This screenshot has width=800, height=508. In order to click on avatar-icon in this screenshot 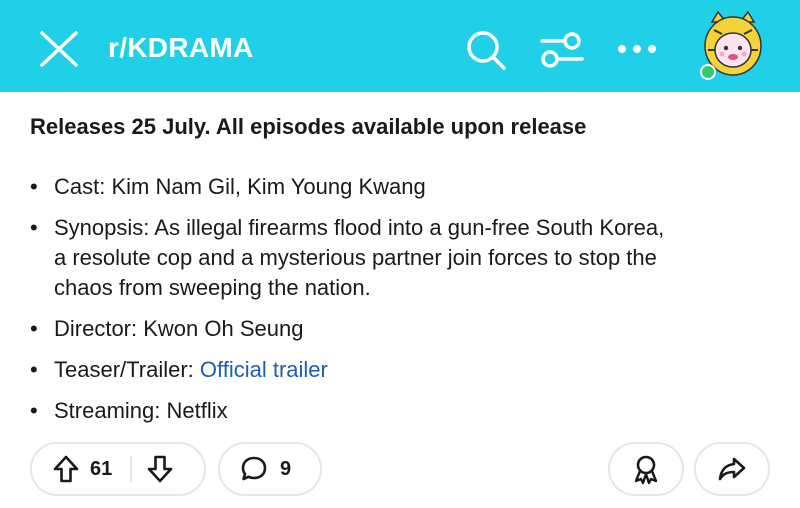, I will do `click(731, 45)`.